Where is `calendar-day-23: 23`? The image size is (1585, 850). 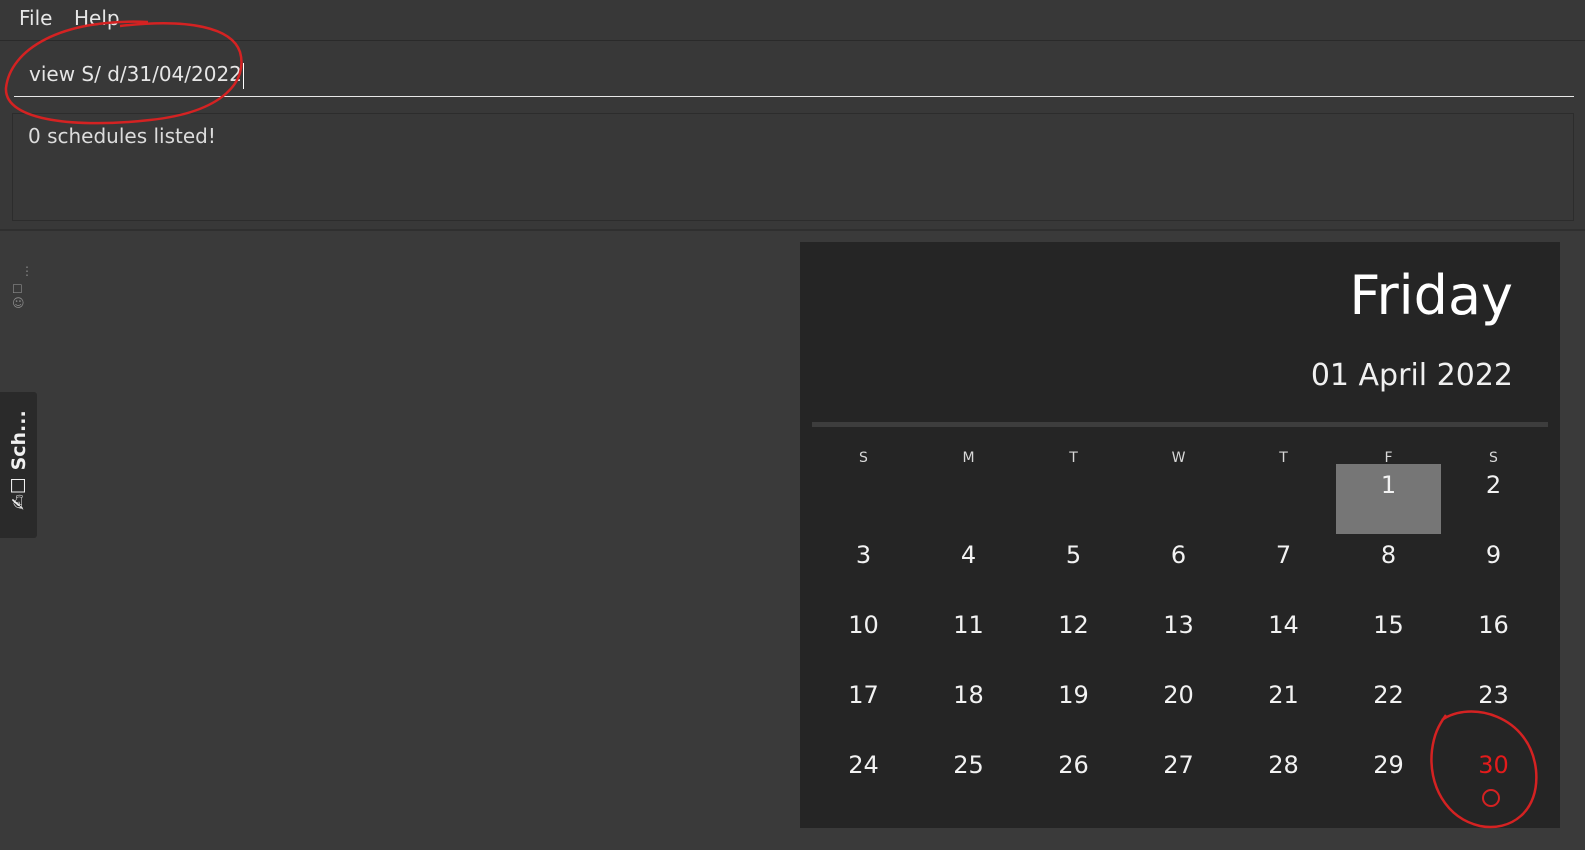
calendar-day-23: 23 is located at coordinates (1493, 709).